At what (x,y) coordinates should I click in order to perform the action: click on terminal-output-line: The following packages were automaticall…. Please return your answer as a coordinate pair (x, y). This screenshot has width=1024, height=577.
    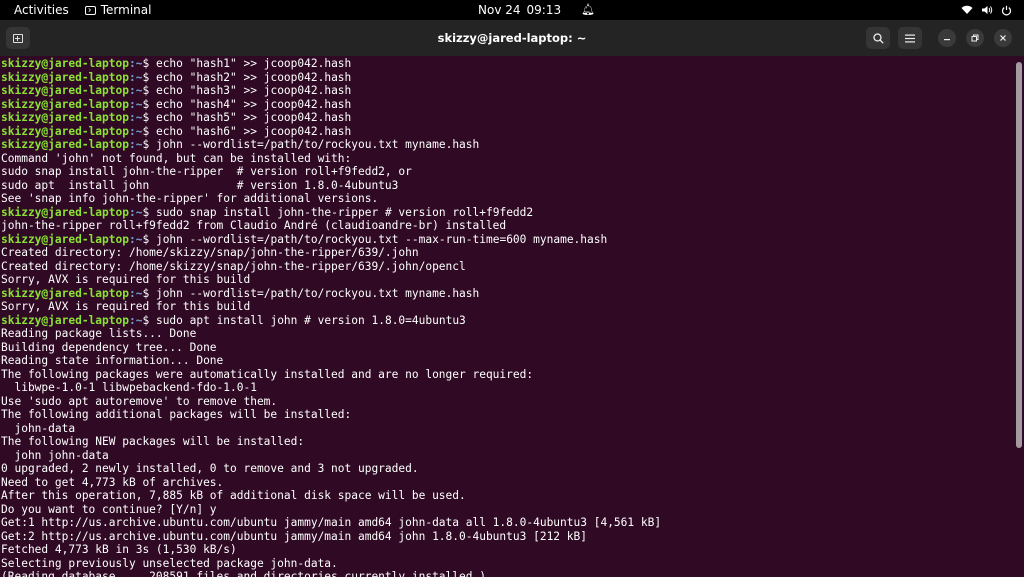
    Looking at the image, I should click on (267, 374).